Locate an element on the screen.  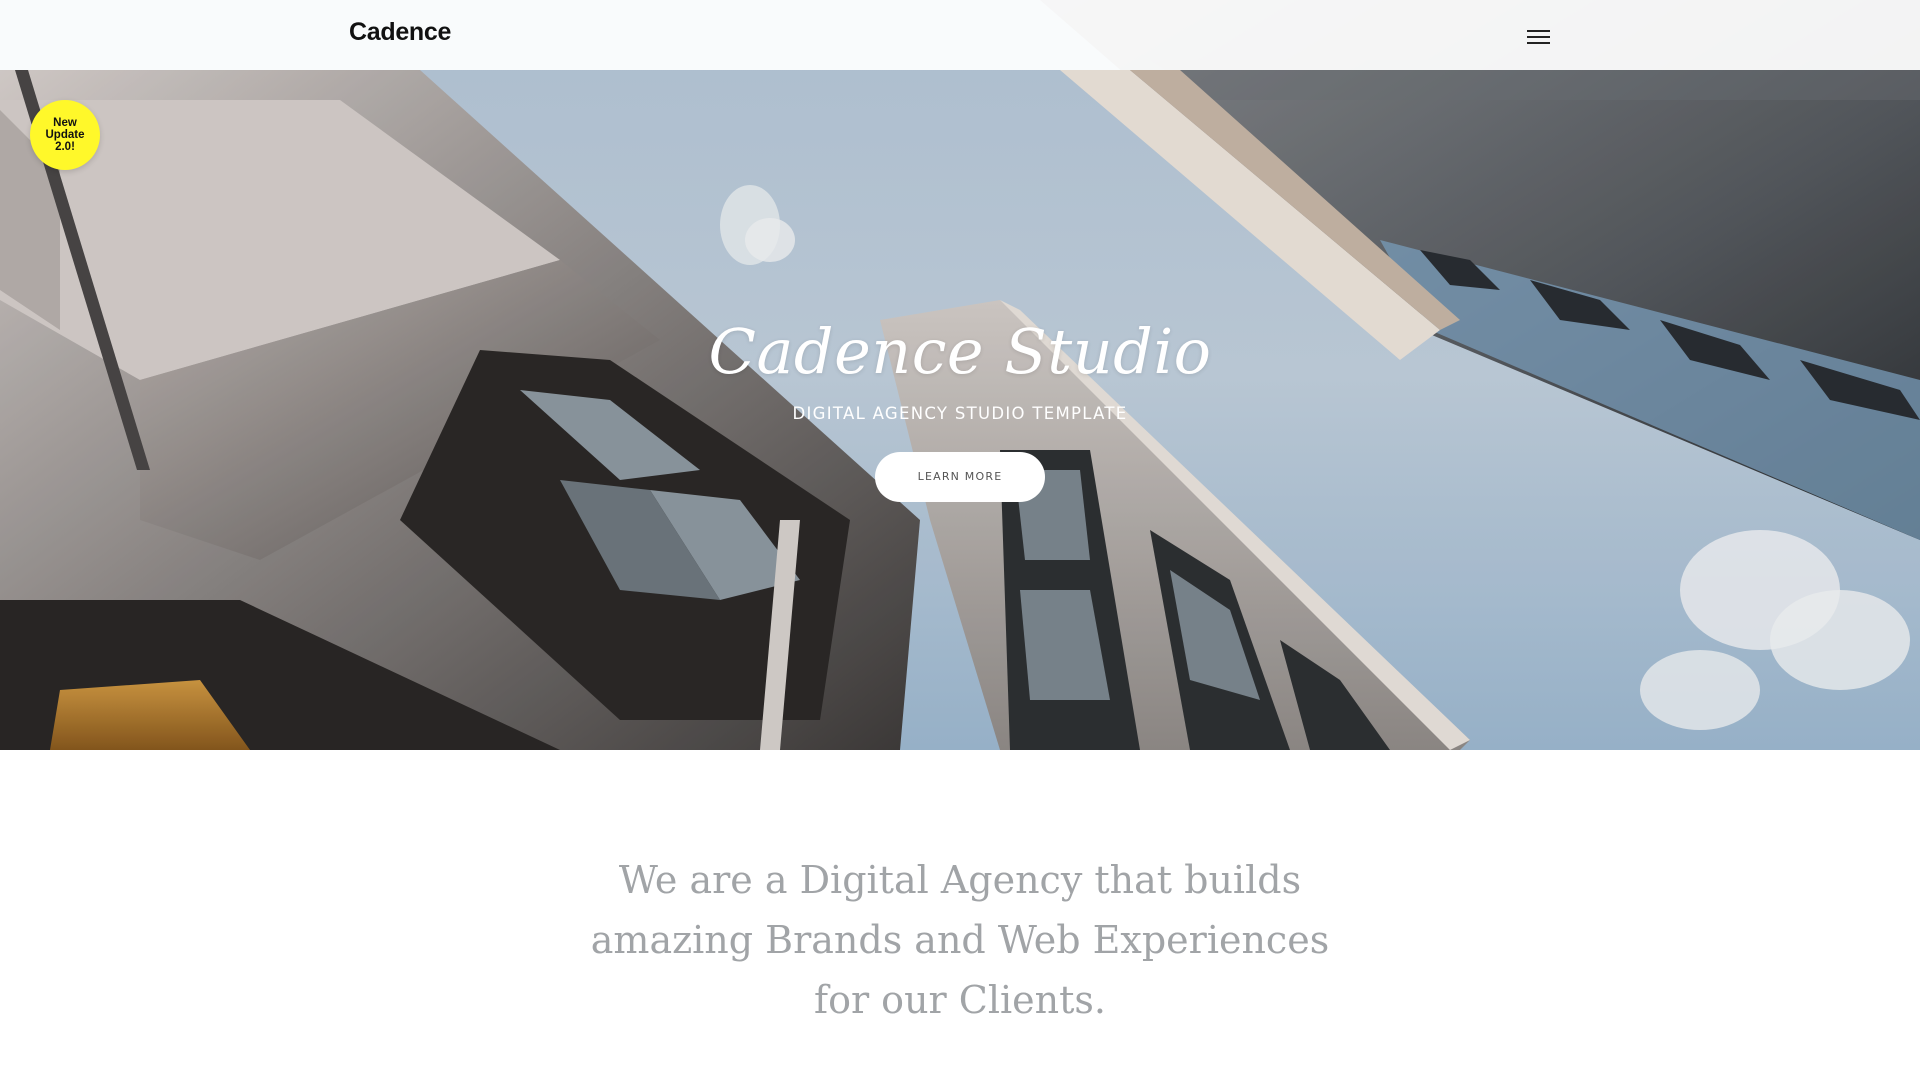
site-logo: Cadence is located at coordinates (400, 32).